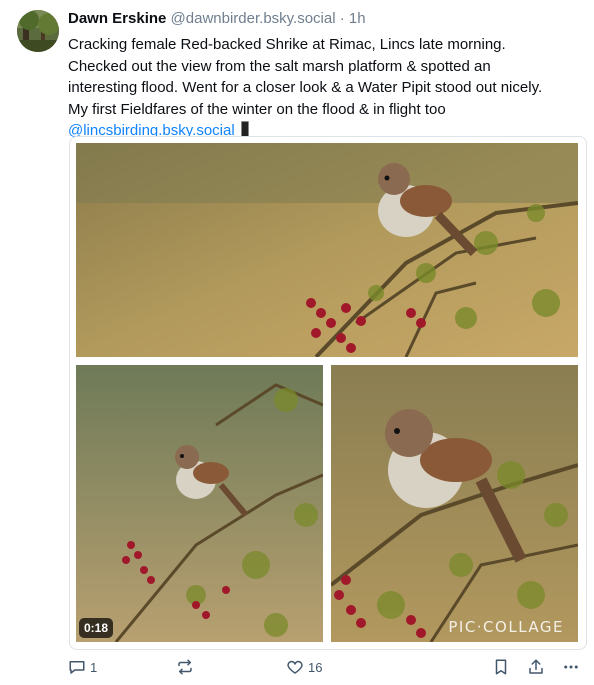  I want to click on reply-icon, so click(77, 667).